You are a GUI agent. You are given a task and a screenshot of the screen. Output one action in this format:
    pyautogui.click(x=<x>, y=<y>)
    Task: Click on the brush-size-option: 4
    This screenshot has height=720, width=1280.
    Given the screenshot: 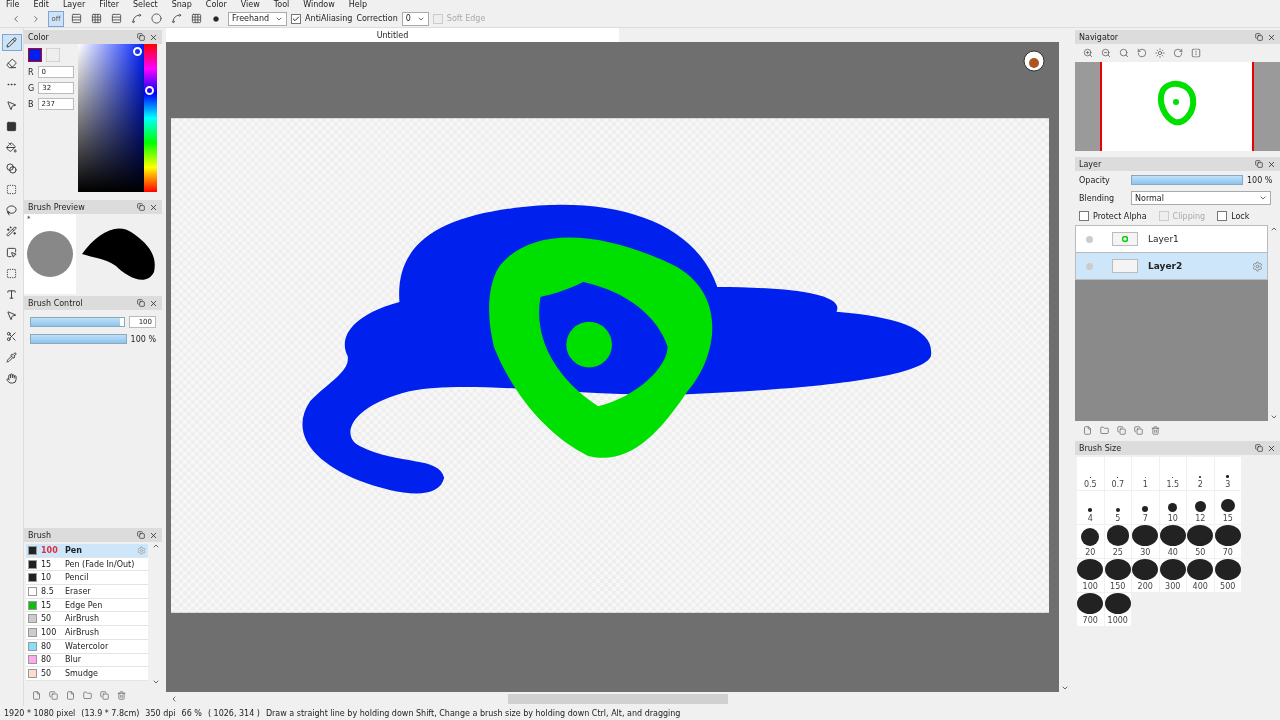 What is the action you would take?
    pyautogui.click(x=1090, y=507)
    